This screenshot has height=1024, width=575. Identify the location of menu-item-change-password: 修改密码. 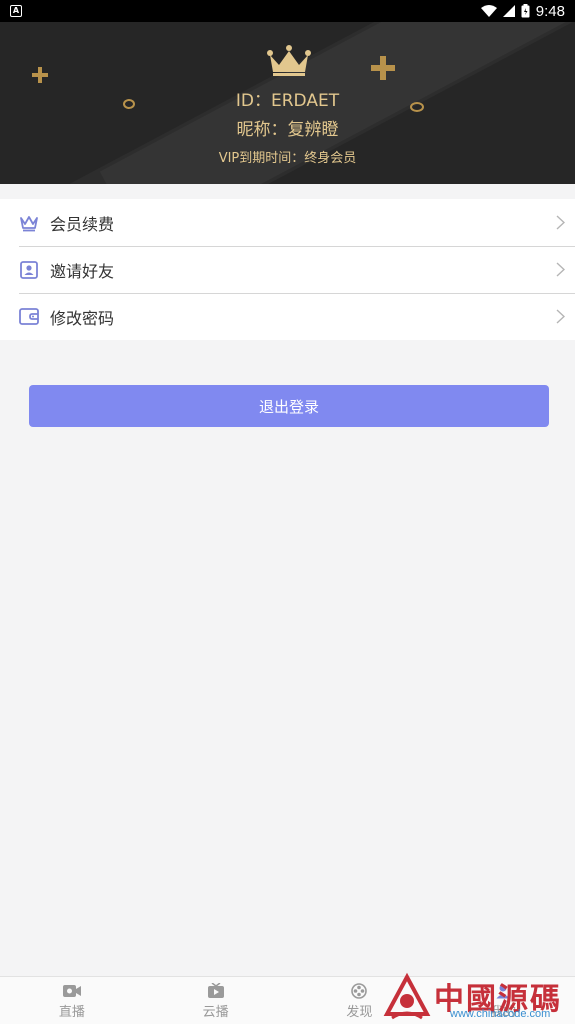
(287, 316).